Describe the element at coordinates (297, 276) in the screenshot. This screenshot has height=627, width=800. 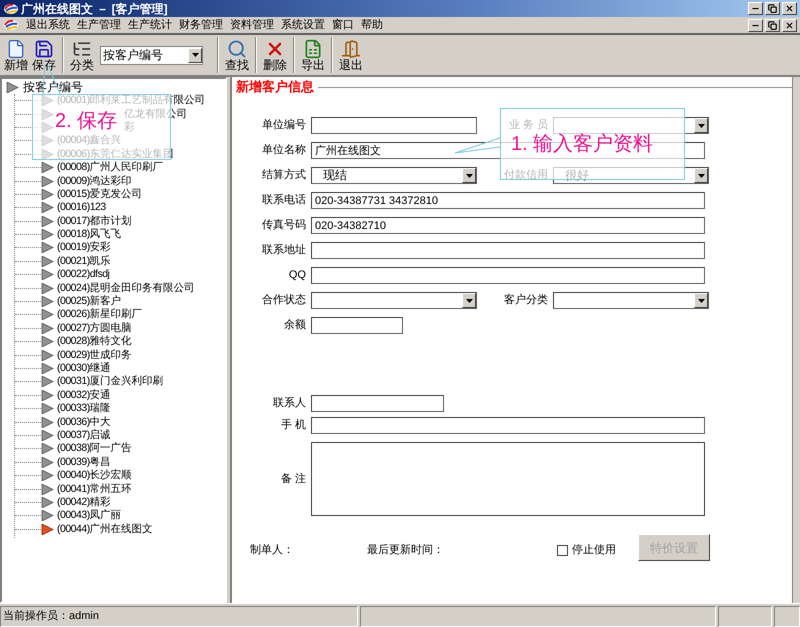
I see `field-label: QQ` at that location.